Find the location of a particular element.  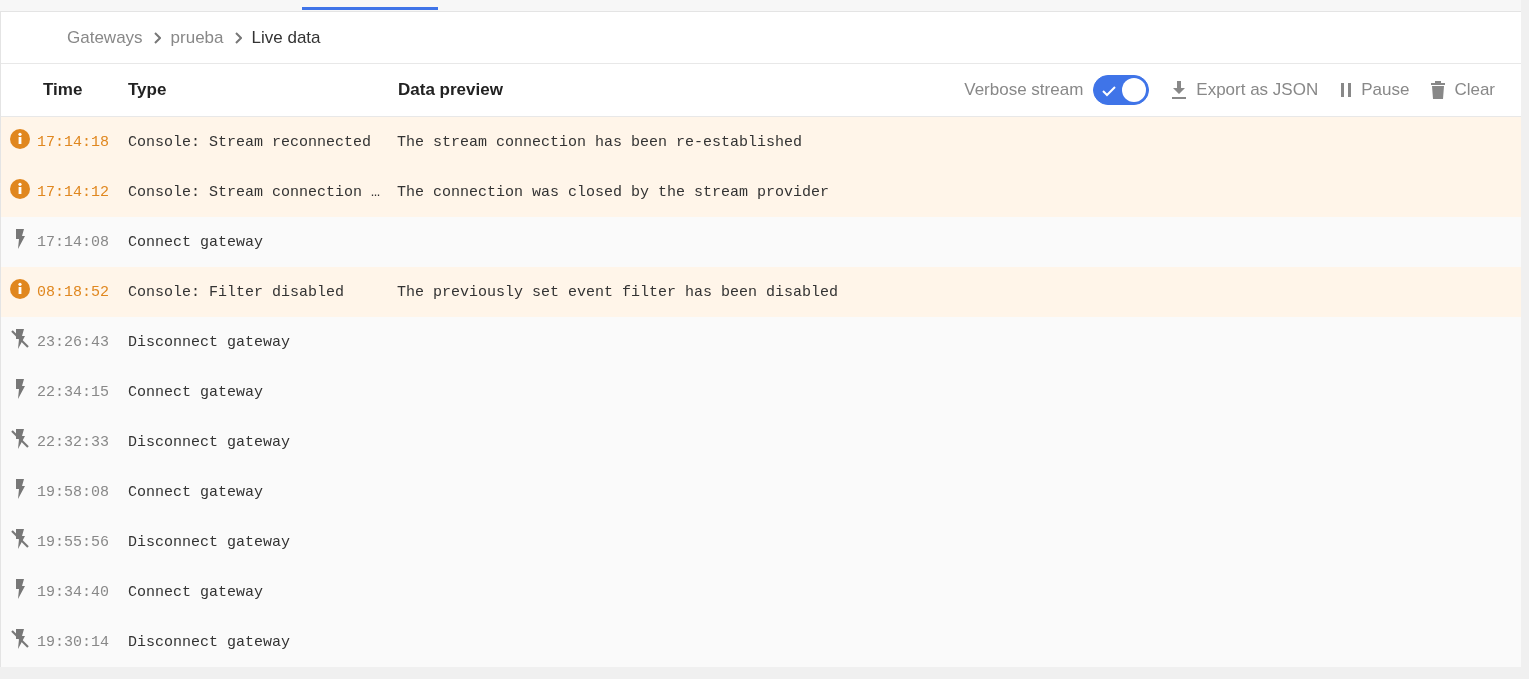

event-time: 23:26:43 is located at coordinates (73, 342).